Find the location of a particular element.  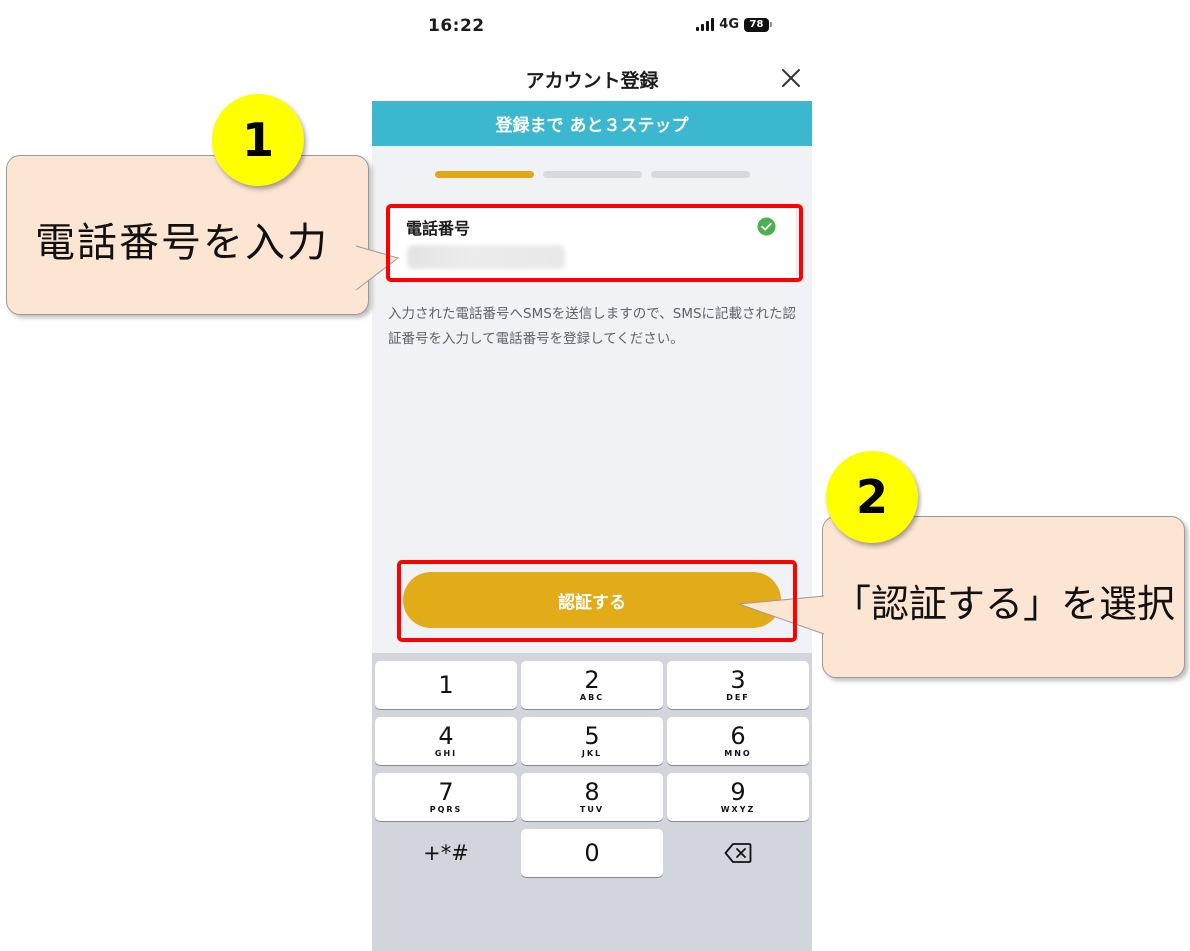

status-indicators: 4G 78 is located at coordinates (734, 24).